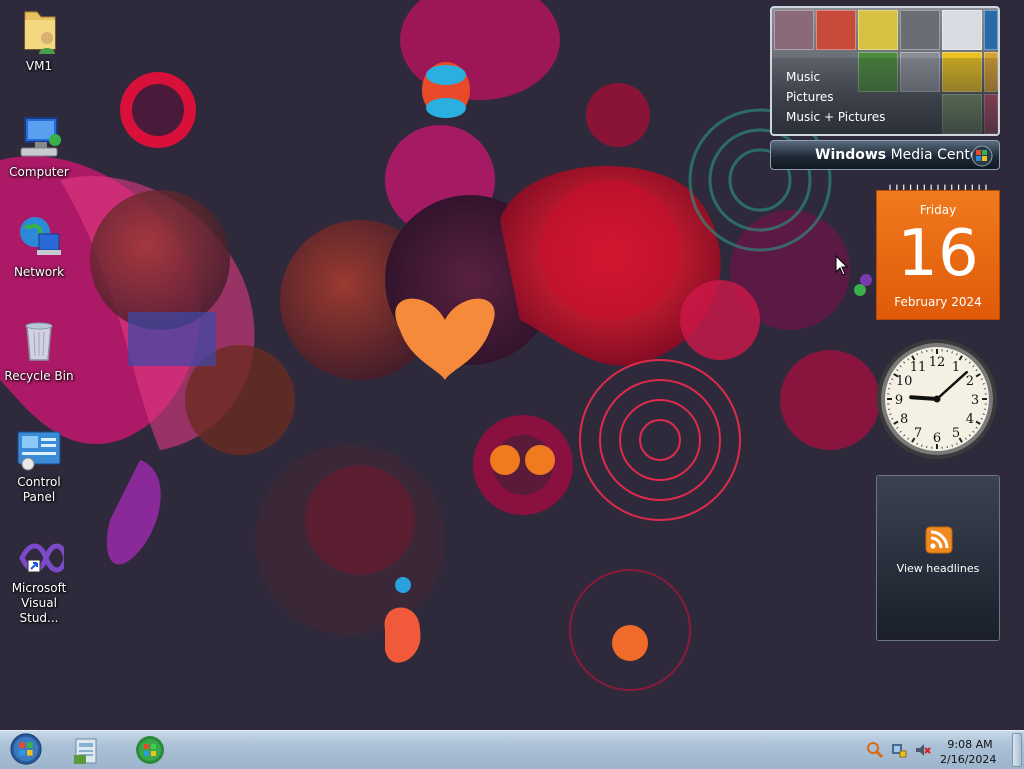 This screenshot has height=769, width=1024. What do you see at coordinates (39, 31) in the screenshot?
I see `user-folder-icon` at bounding box center [39, 31].